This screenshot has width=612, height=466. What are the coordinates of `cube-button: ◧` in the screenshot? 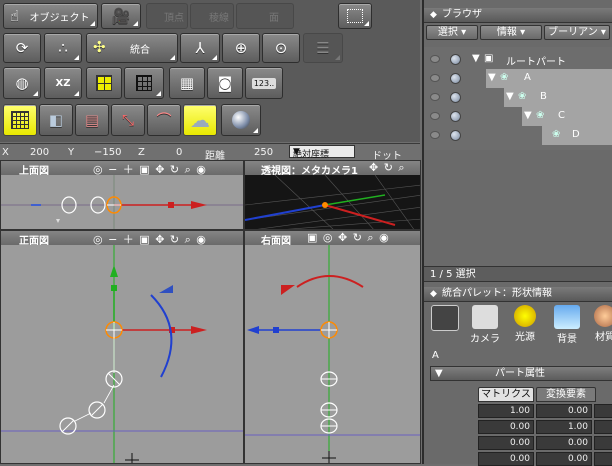 It's located at (56, 120).